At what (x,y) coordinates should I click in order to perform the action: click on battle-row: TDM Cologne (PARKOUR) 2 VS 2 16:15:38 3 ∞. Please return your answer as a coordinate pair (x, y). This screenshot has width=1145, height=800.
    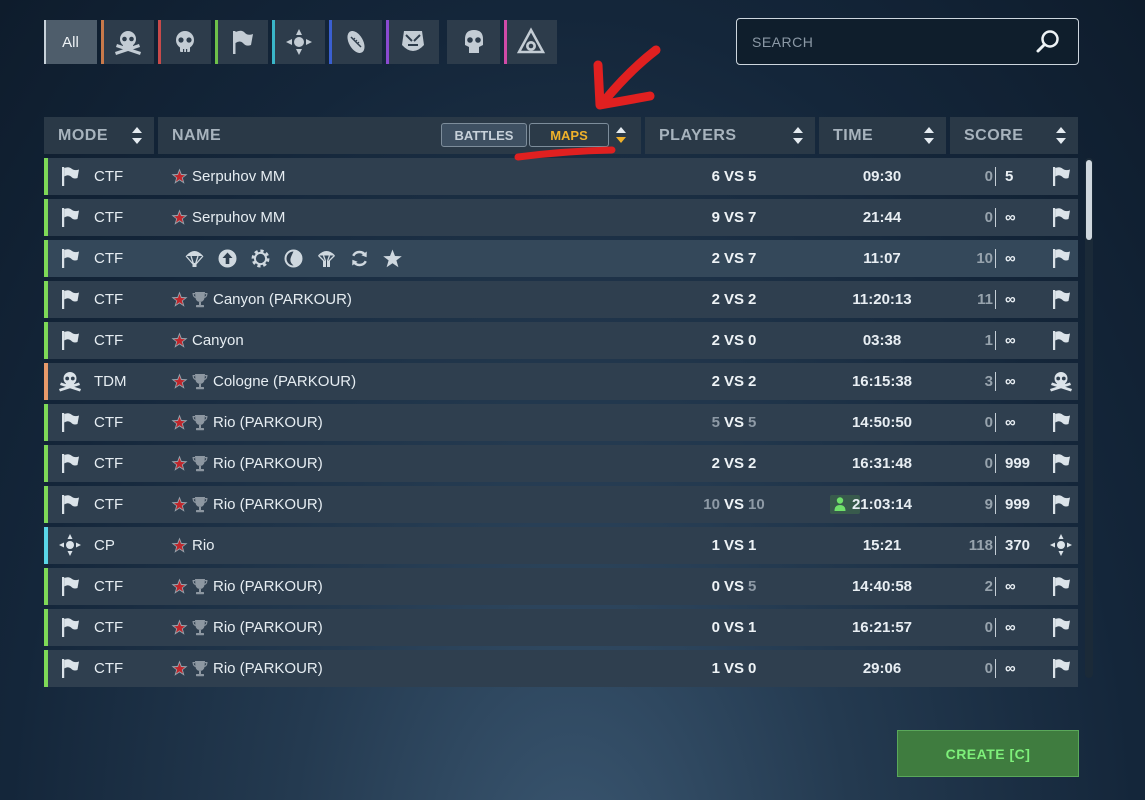
    Looking at the image, I should click on (561, 381).